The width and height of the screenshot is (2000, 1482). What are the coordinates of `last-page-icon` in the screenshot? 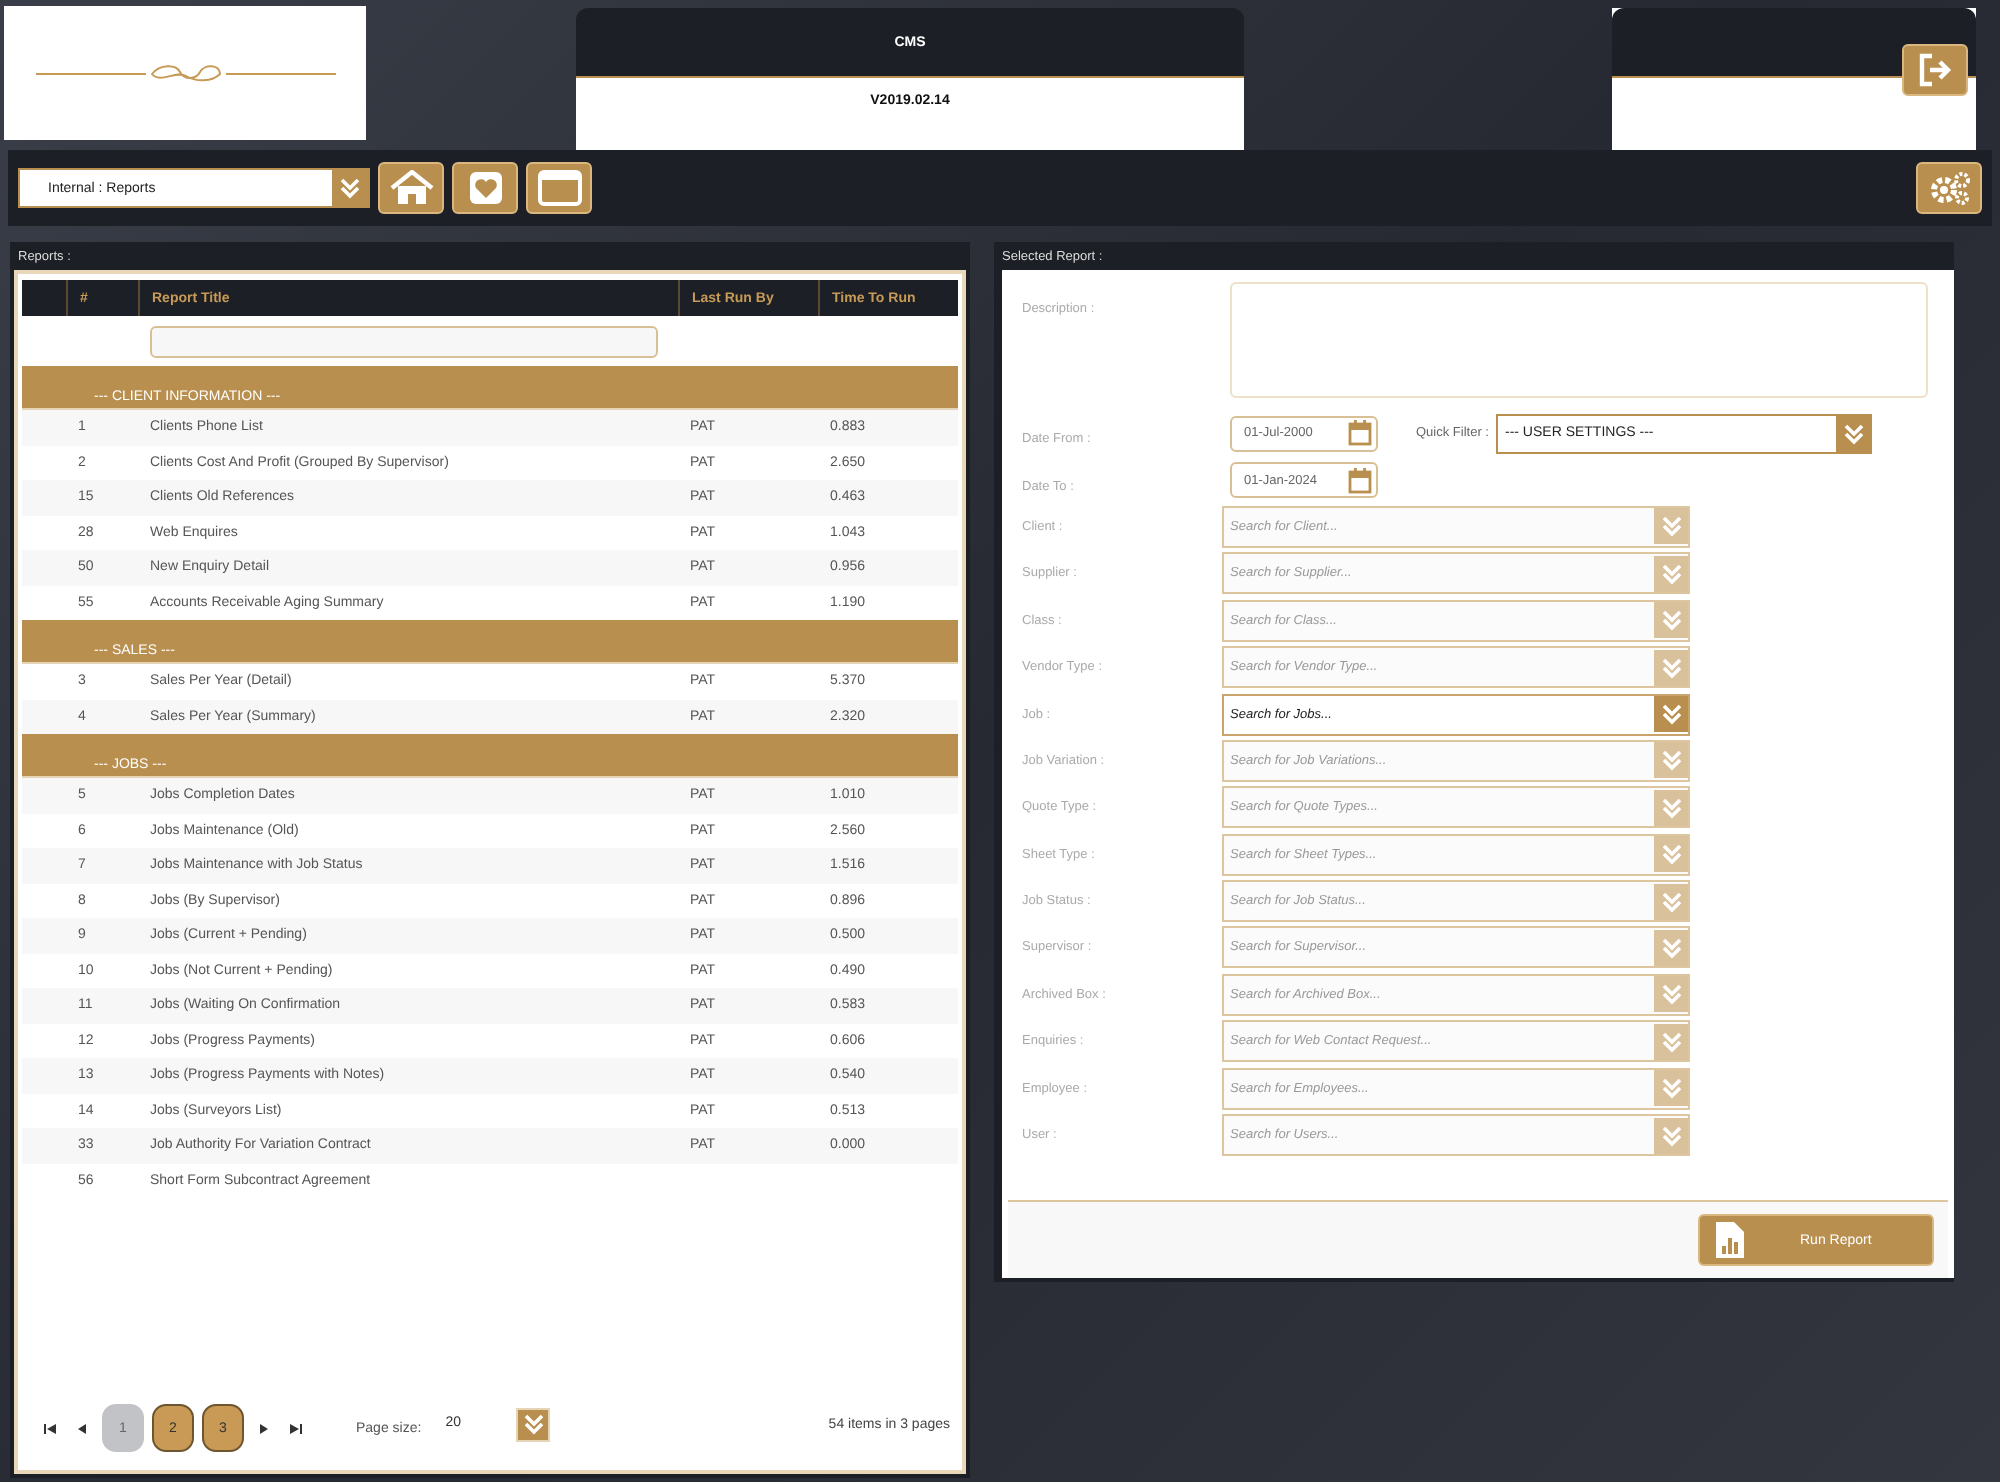 It's located at (296, 1428).